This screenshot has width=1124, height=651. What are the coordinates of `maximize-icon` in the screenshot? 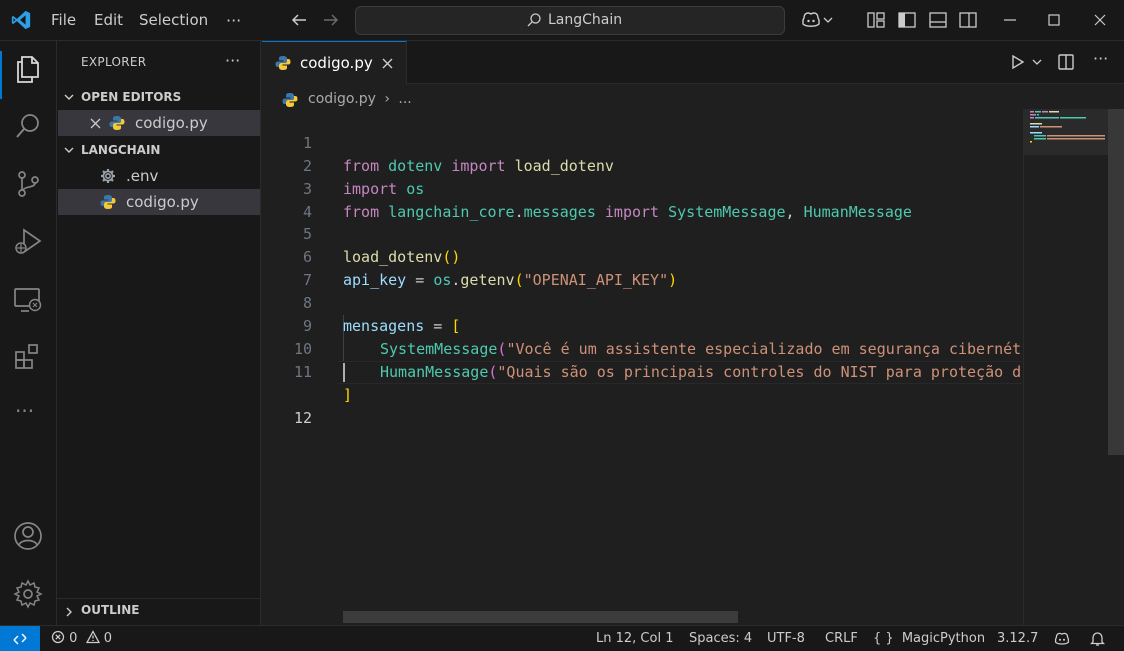 It's located at (1054, 20).